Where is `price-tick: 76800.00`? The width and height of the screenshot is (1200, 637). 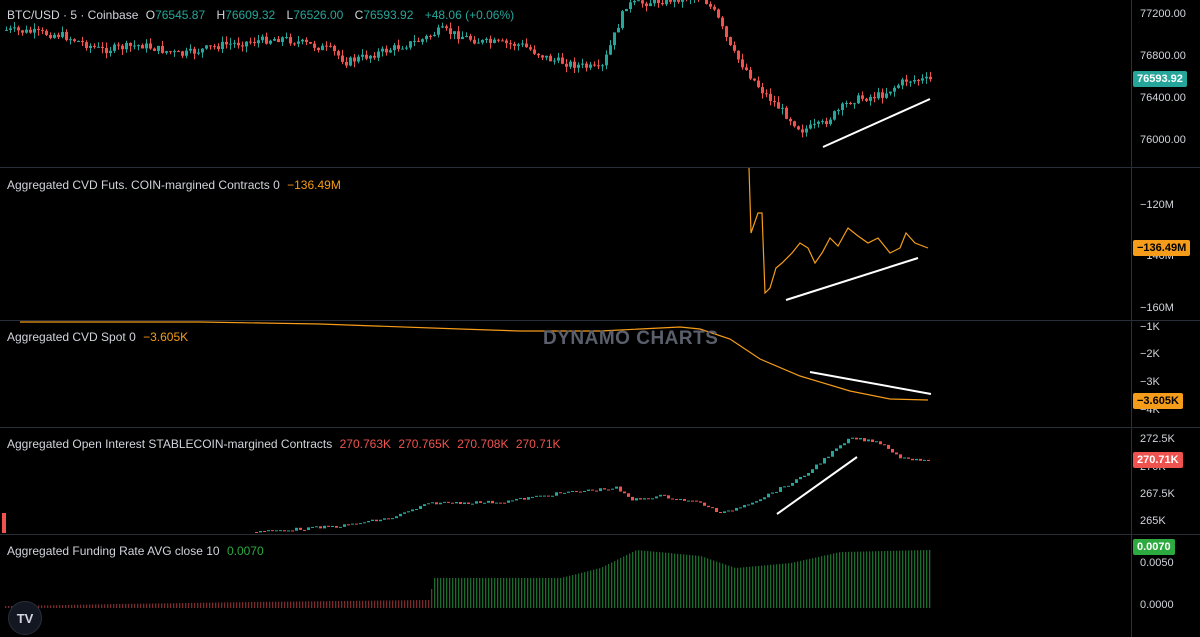 price-tick: 76800.00 is located at coordinates (1163, 56).